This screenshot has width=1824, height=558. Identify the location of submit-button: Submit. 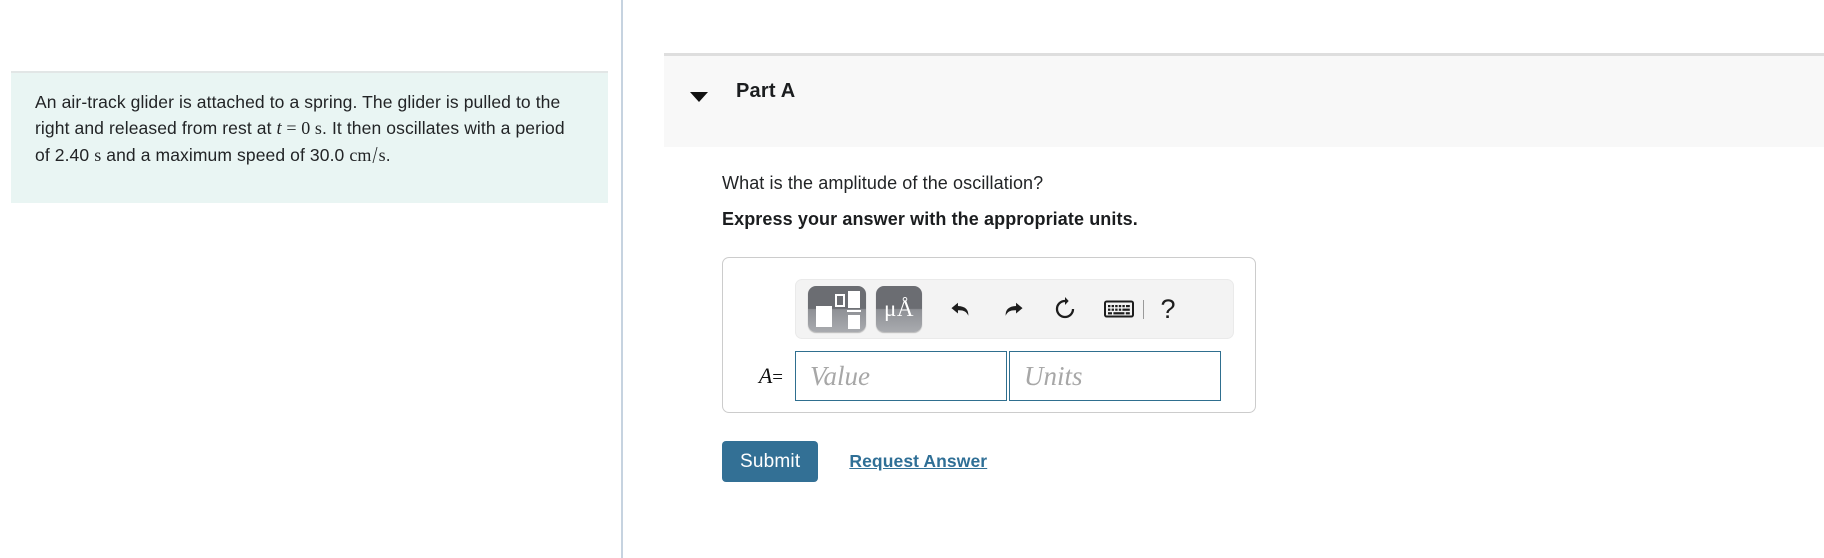
(770, 461).